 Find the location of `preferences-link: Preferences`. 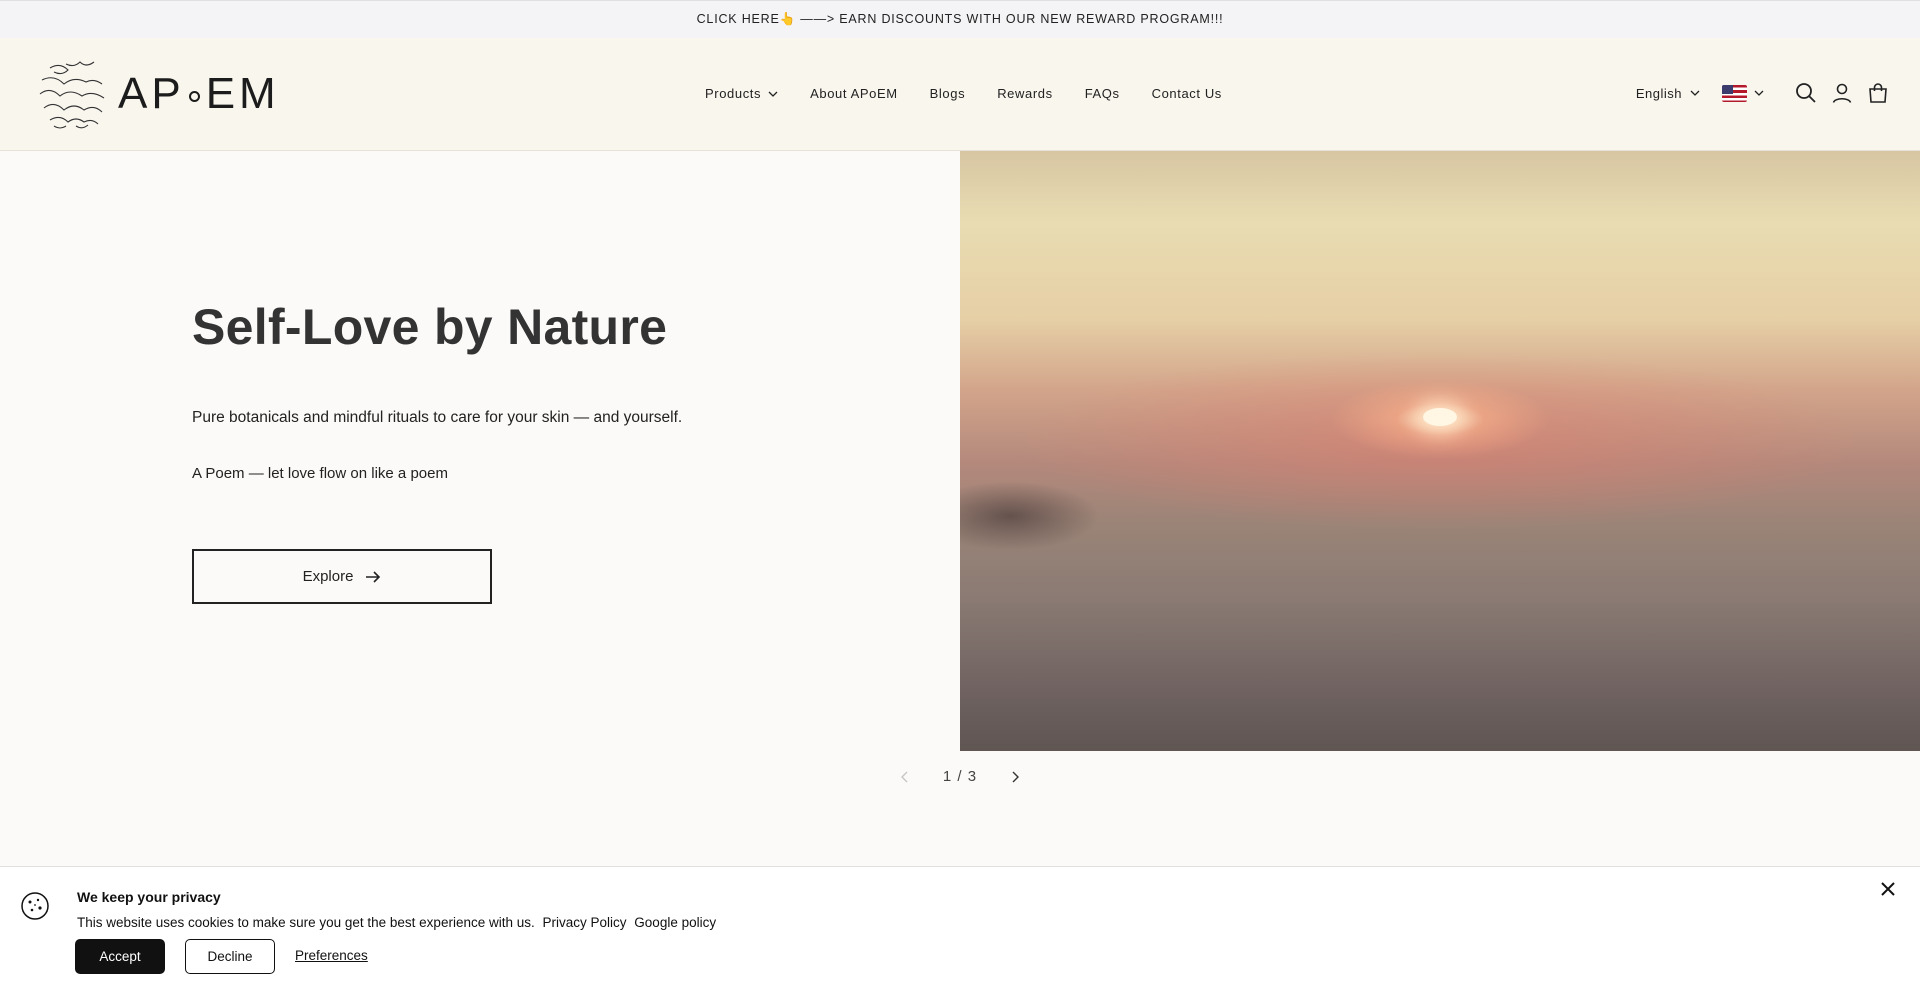

preferences-link: Preferences is located at coordinates (331, 955).